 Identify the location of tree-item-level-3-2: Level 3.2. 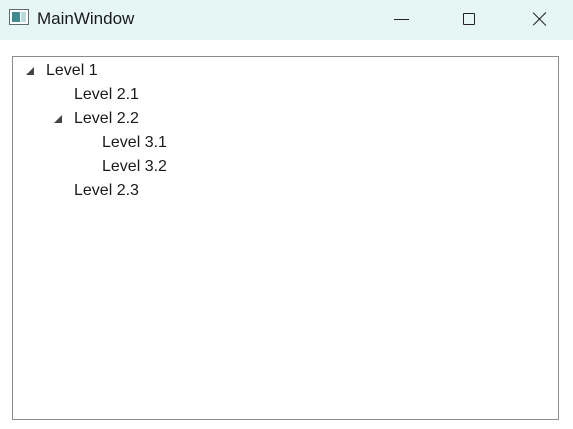
(134, 167).